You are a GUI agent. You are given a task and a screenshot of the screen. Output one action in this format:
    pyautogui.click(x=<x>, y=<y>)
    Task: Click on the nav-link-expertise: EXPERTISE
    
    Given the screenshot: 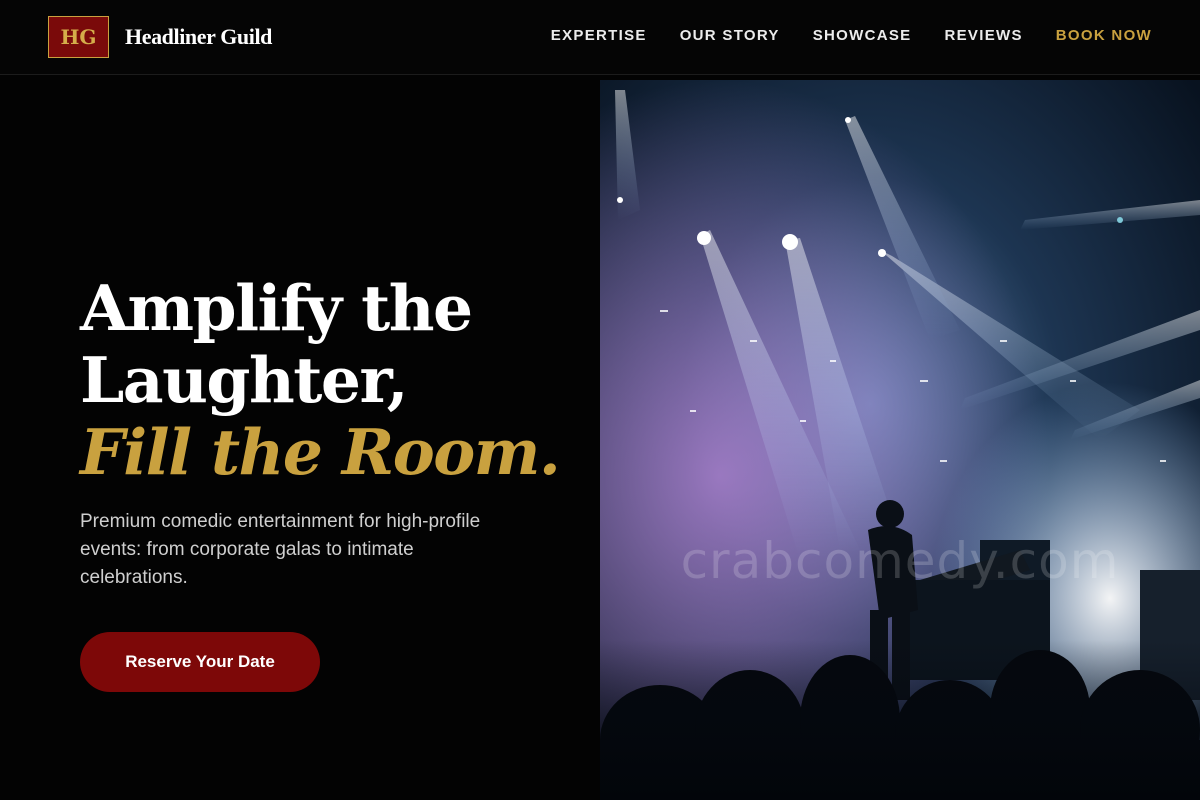 What is the action you would take?
    pyautogui.click(x=599, y=35)
    